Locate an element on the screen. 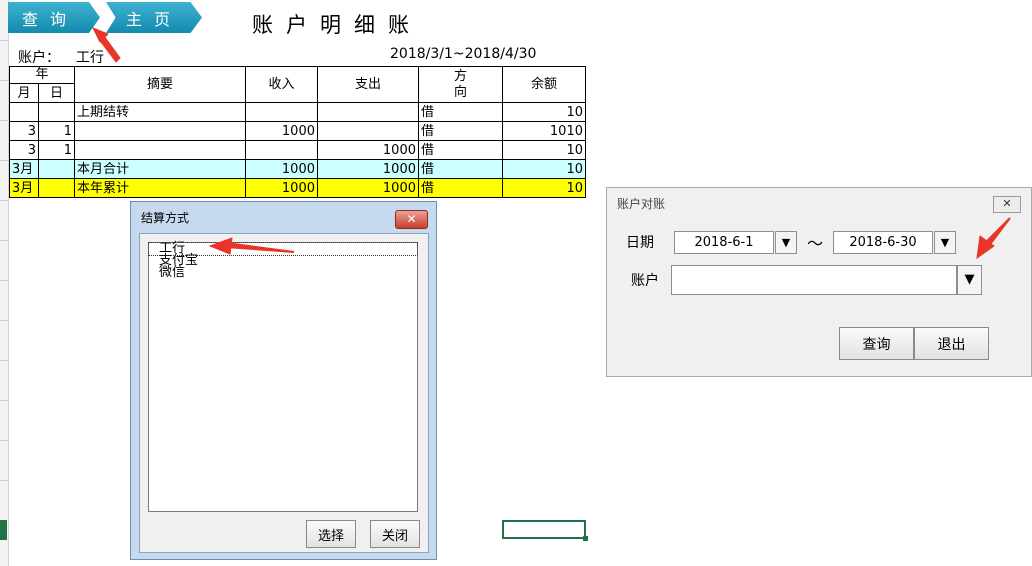  table-row-year-total: 3月 本年累计 1000 1000 借 10 is located at coordinates (297, 188).